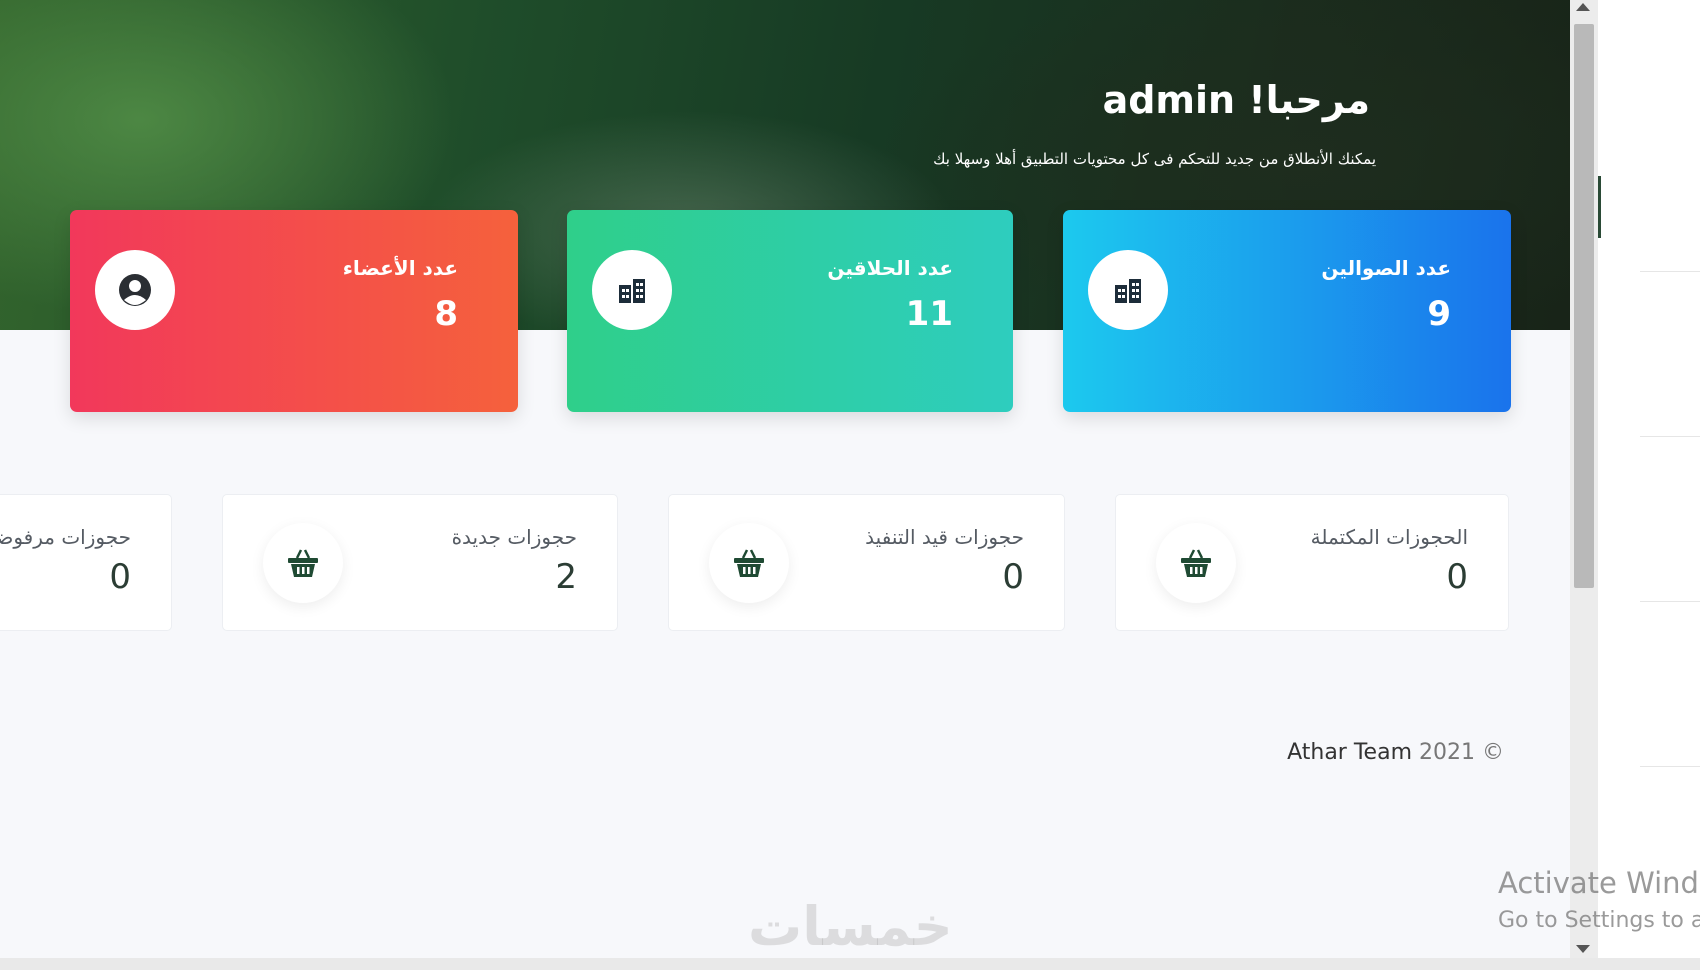 This screenshot has height=970, width=1700. I want to click on booking-label: حجوزات مرفوضة, so click(65, 537).